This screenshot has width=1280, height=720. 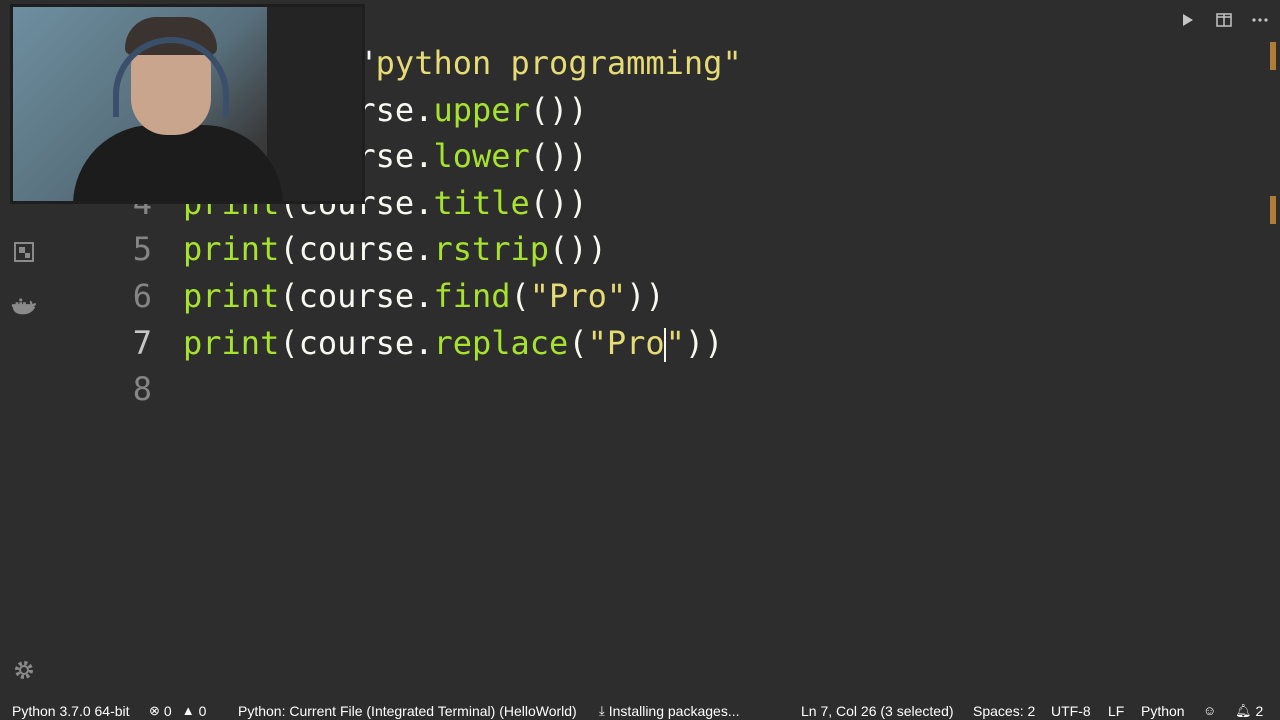 I want to click on editor-actions, so click(x=1224, y=20).